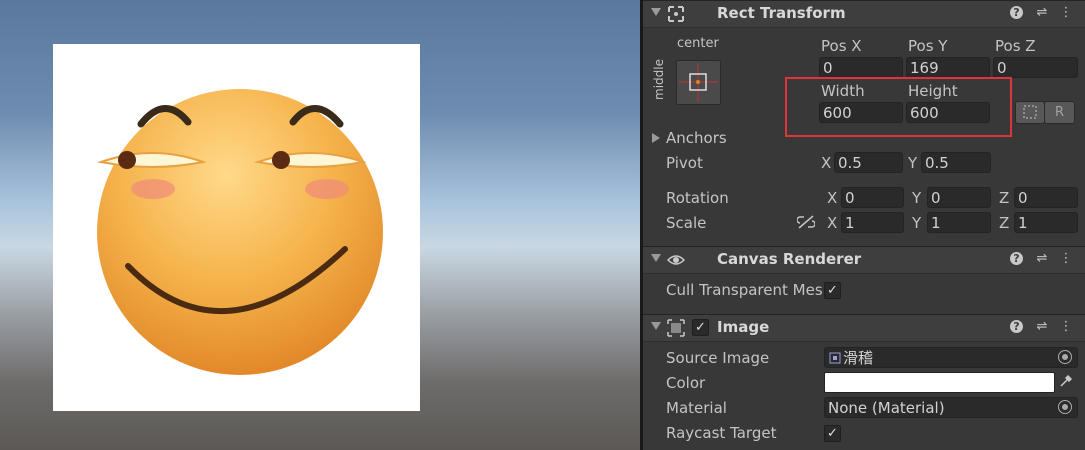 Image resolution: width=1085 pixels, height=450 pixels. What do you see at coordinates (1046, 197) in the screenshot?
I see `rotation-z-field: 0` at bounding box center [1046, 197].